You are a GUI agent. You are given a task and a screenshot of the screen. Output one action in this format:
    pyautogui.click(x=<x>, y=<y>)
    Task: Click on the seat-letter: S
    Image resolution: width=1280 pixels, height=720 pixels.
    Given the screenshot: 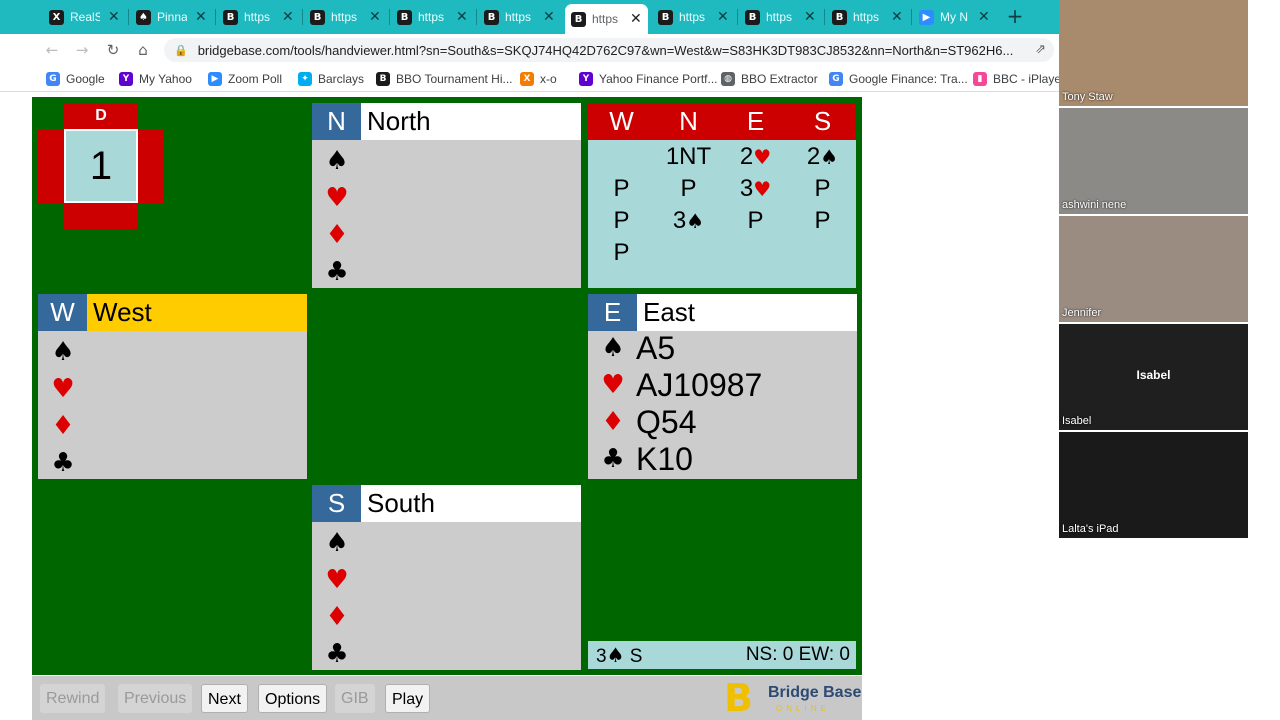 What is the action you would take?
    pyautogui.click(x=336, y=503)
    